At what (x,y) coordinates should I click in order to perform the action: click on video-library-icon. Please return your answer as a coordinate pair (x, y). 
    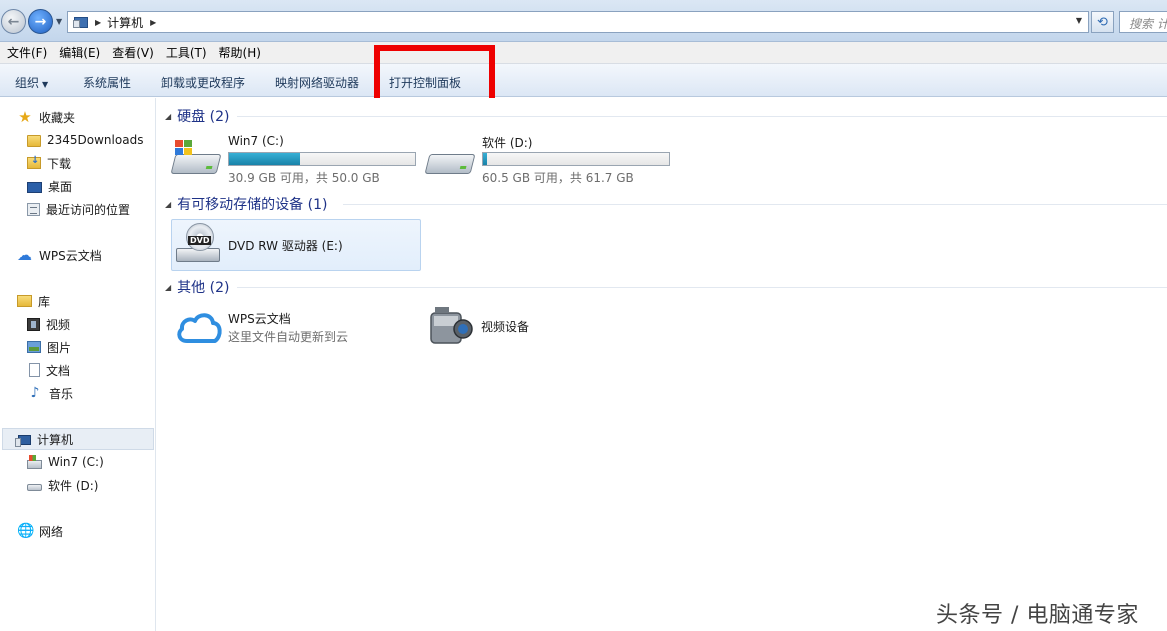
    Looking at the image, I should click on (33, 324).